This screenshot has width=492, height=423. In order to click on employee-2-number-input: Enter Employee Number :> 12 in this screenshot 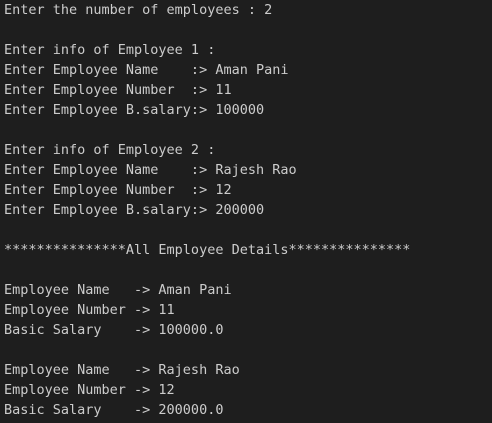, I will do `click(118, 190)`.